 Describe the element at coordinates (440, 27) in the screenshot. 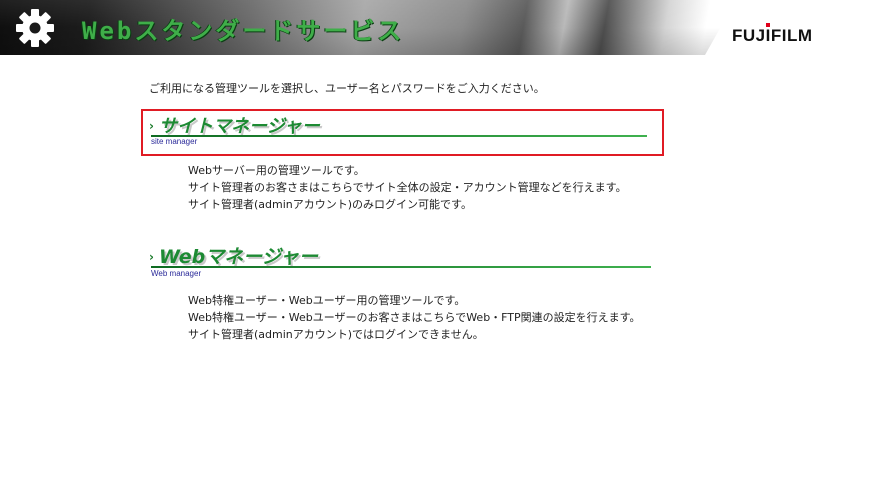

I see `header-banner: Webスタンダードサービス FUJI FILM` at that location.